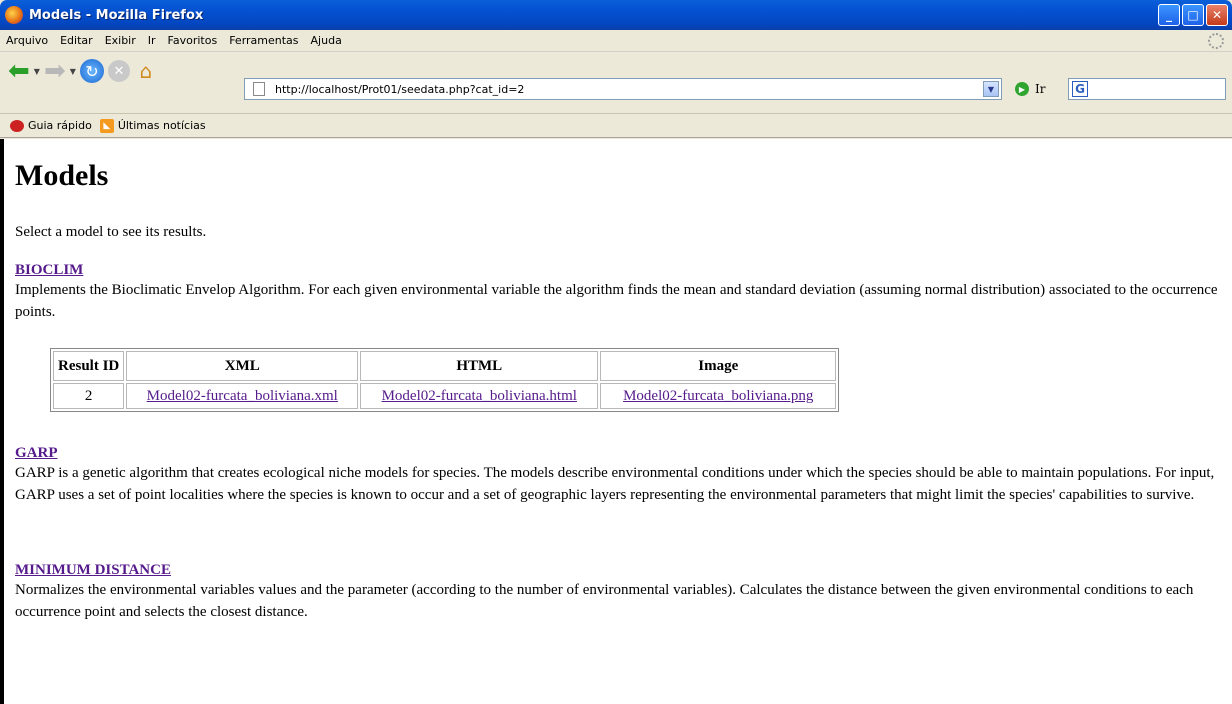 This screenshot has height=704, width=1232. Describe the element at coordinates (55, 71) in the screenshot. I see `forward-arrow-icon: ➡` at that location.